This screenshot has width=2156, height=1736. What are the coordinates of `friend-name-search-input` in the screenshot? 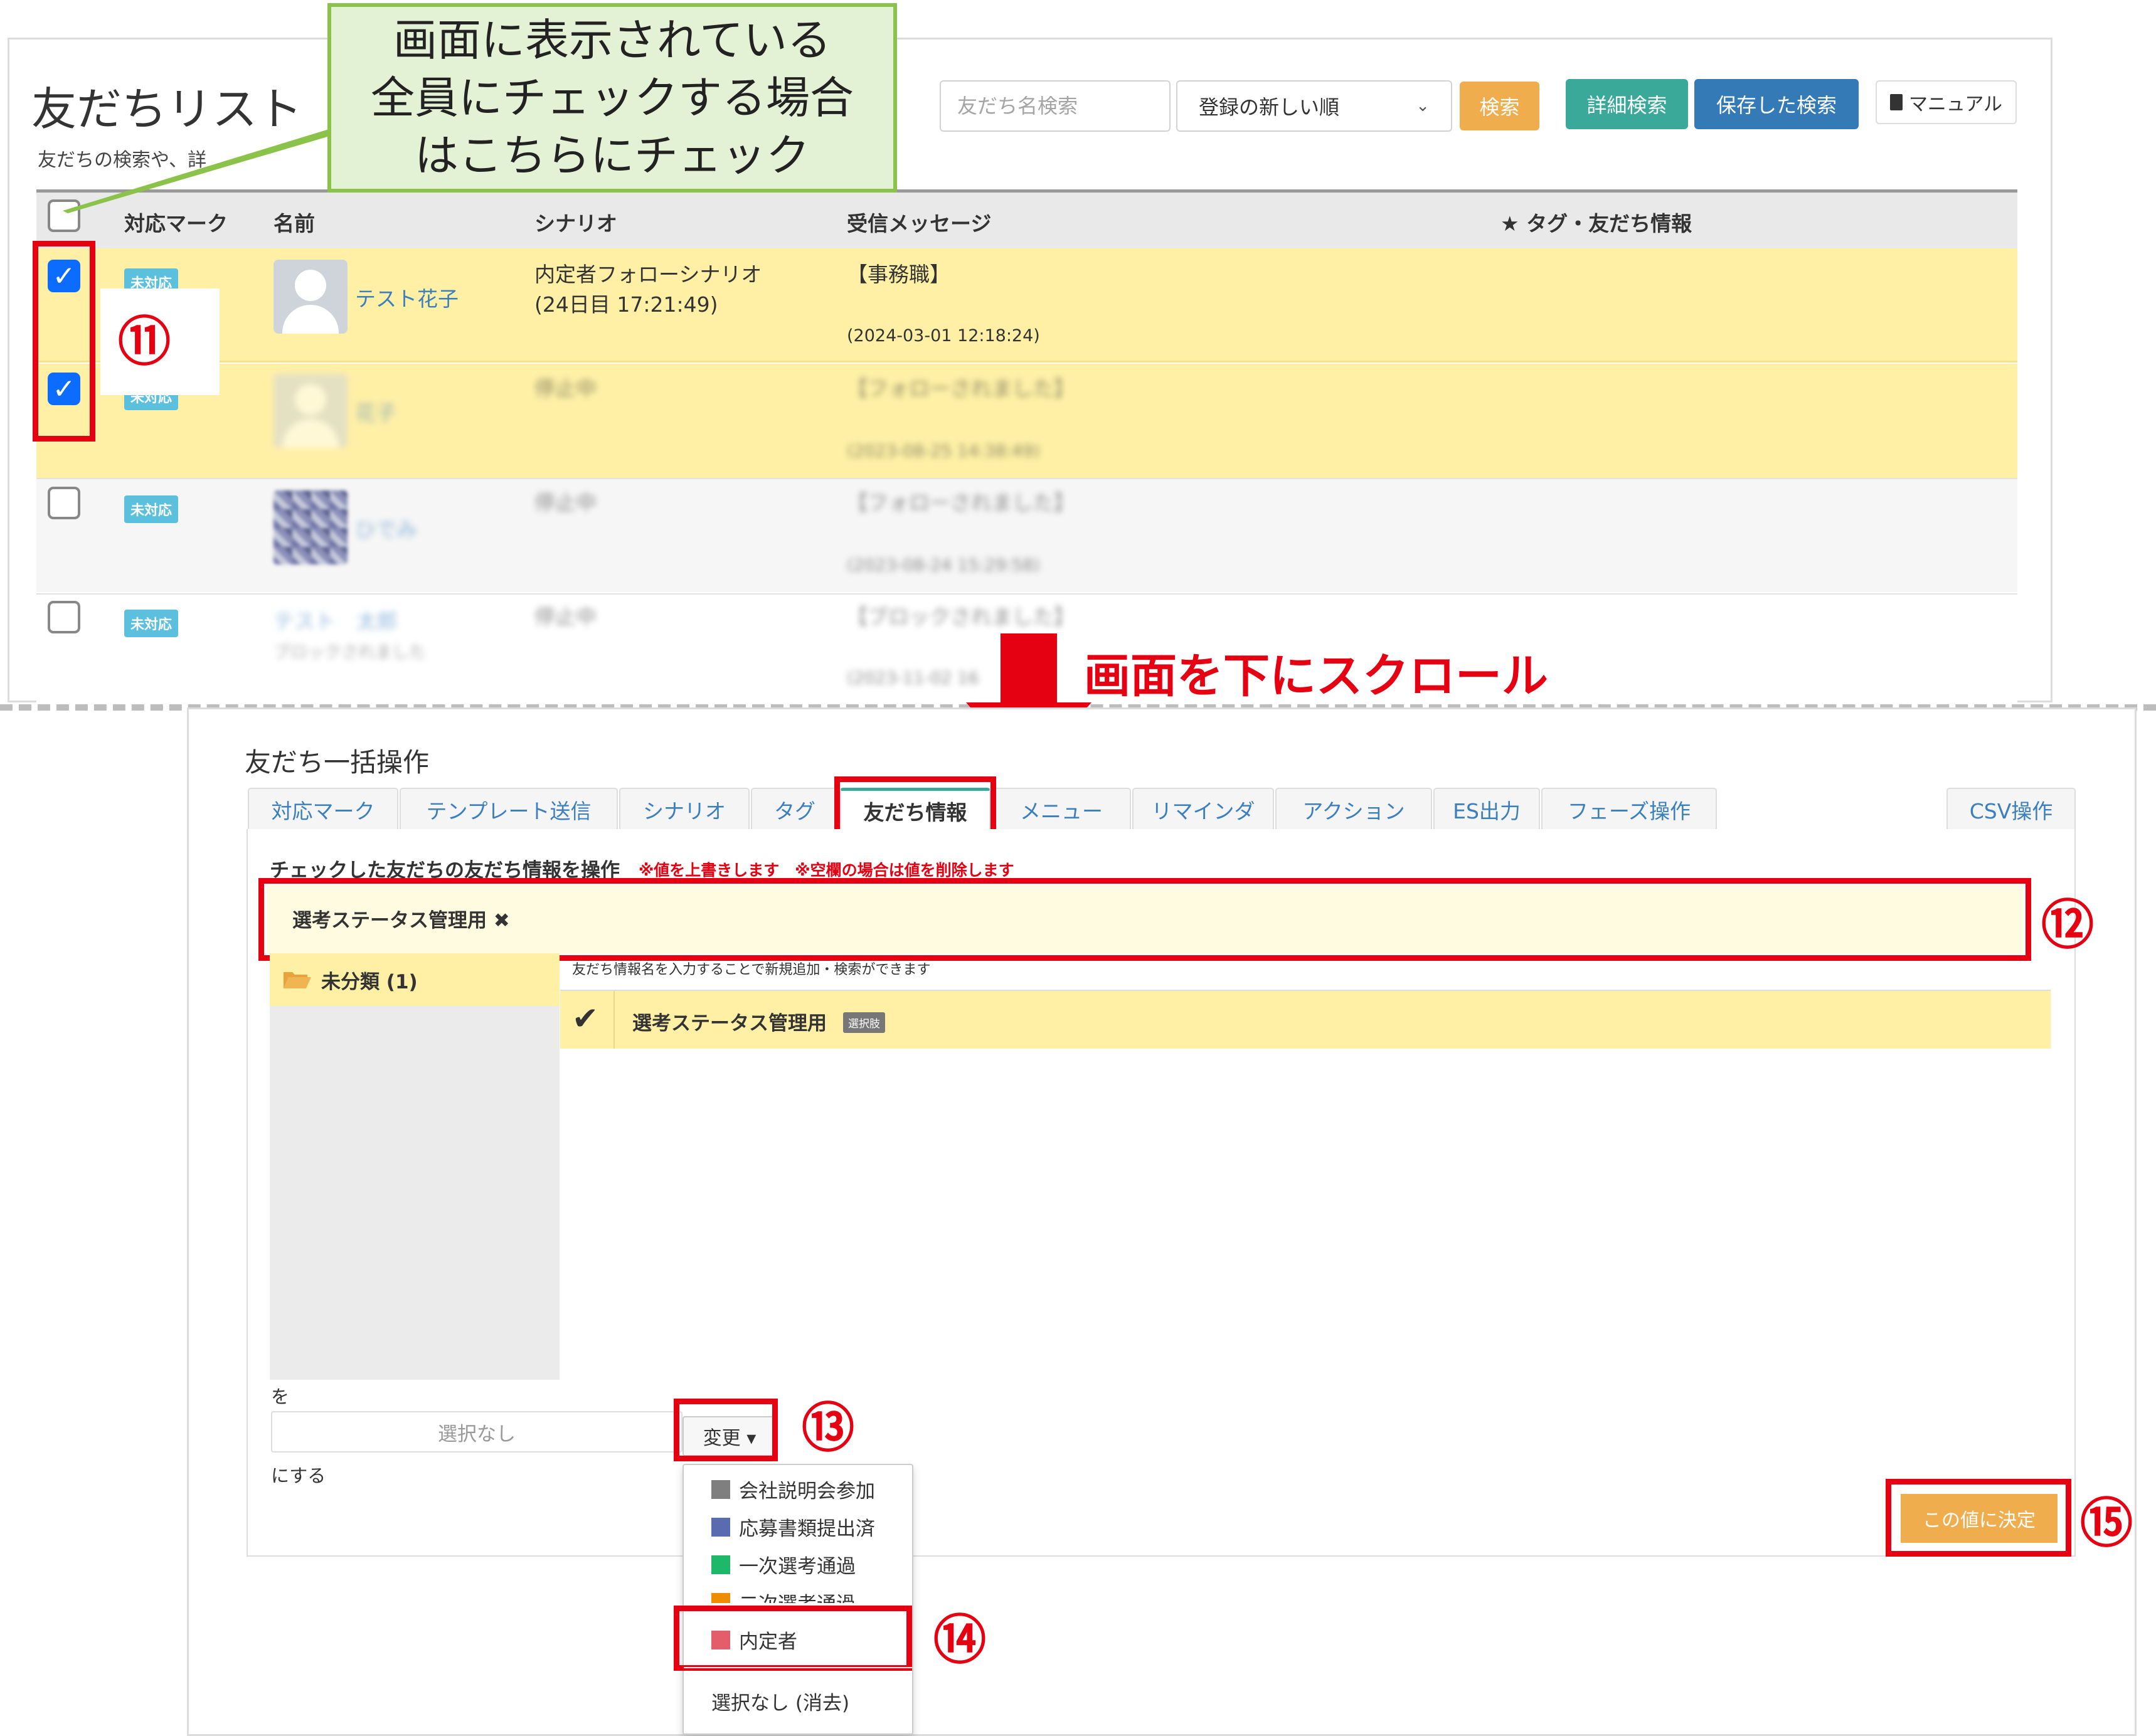 It's located at (1055, 106).